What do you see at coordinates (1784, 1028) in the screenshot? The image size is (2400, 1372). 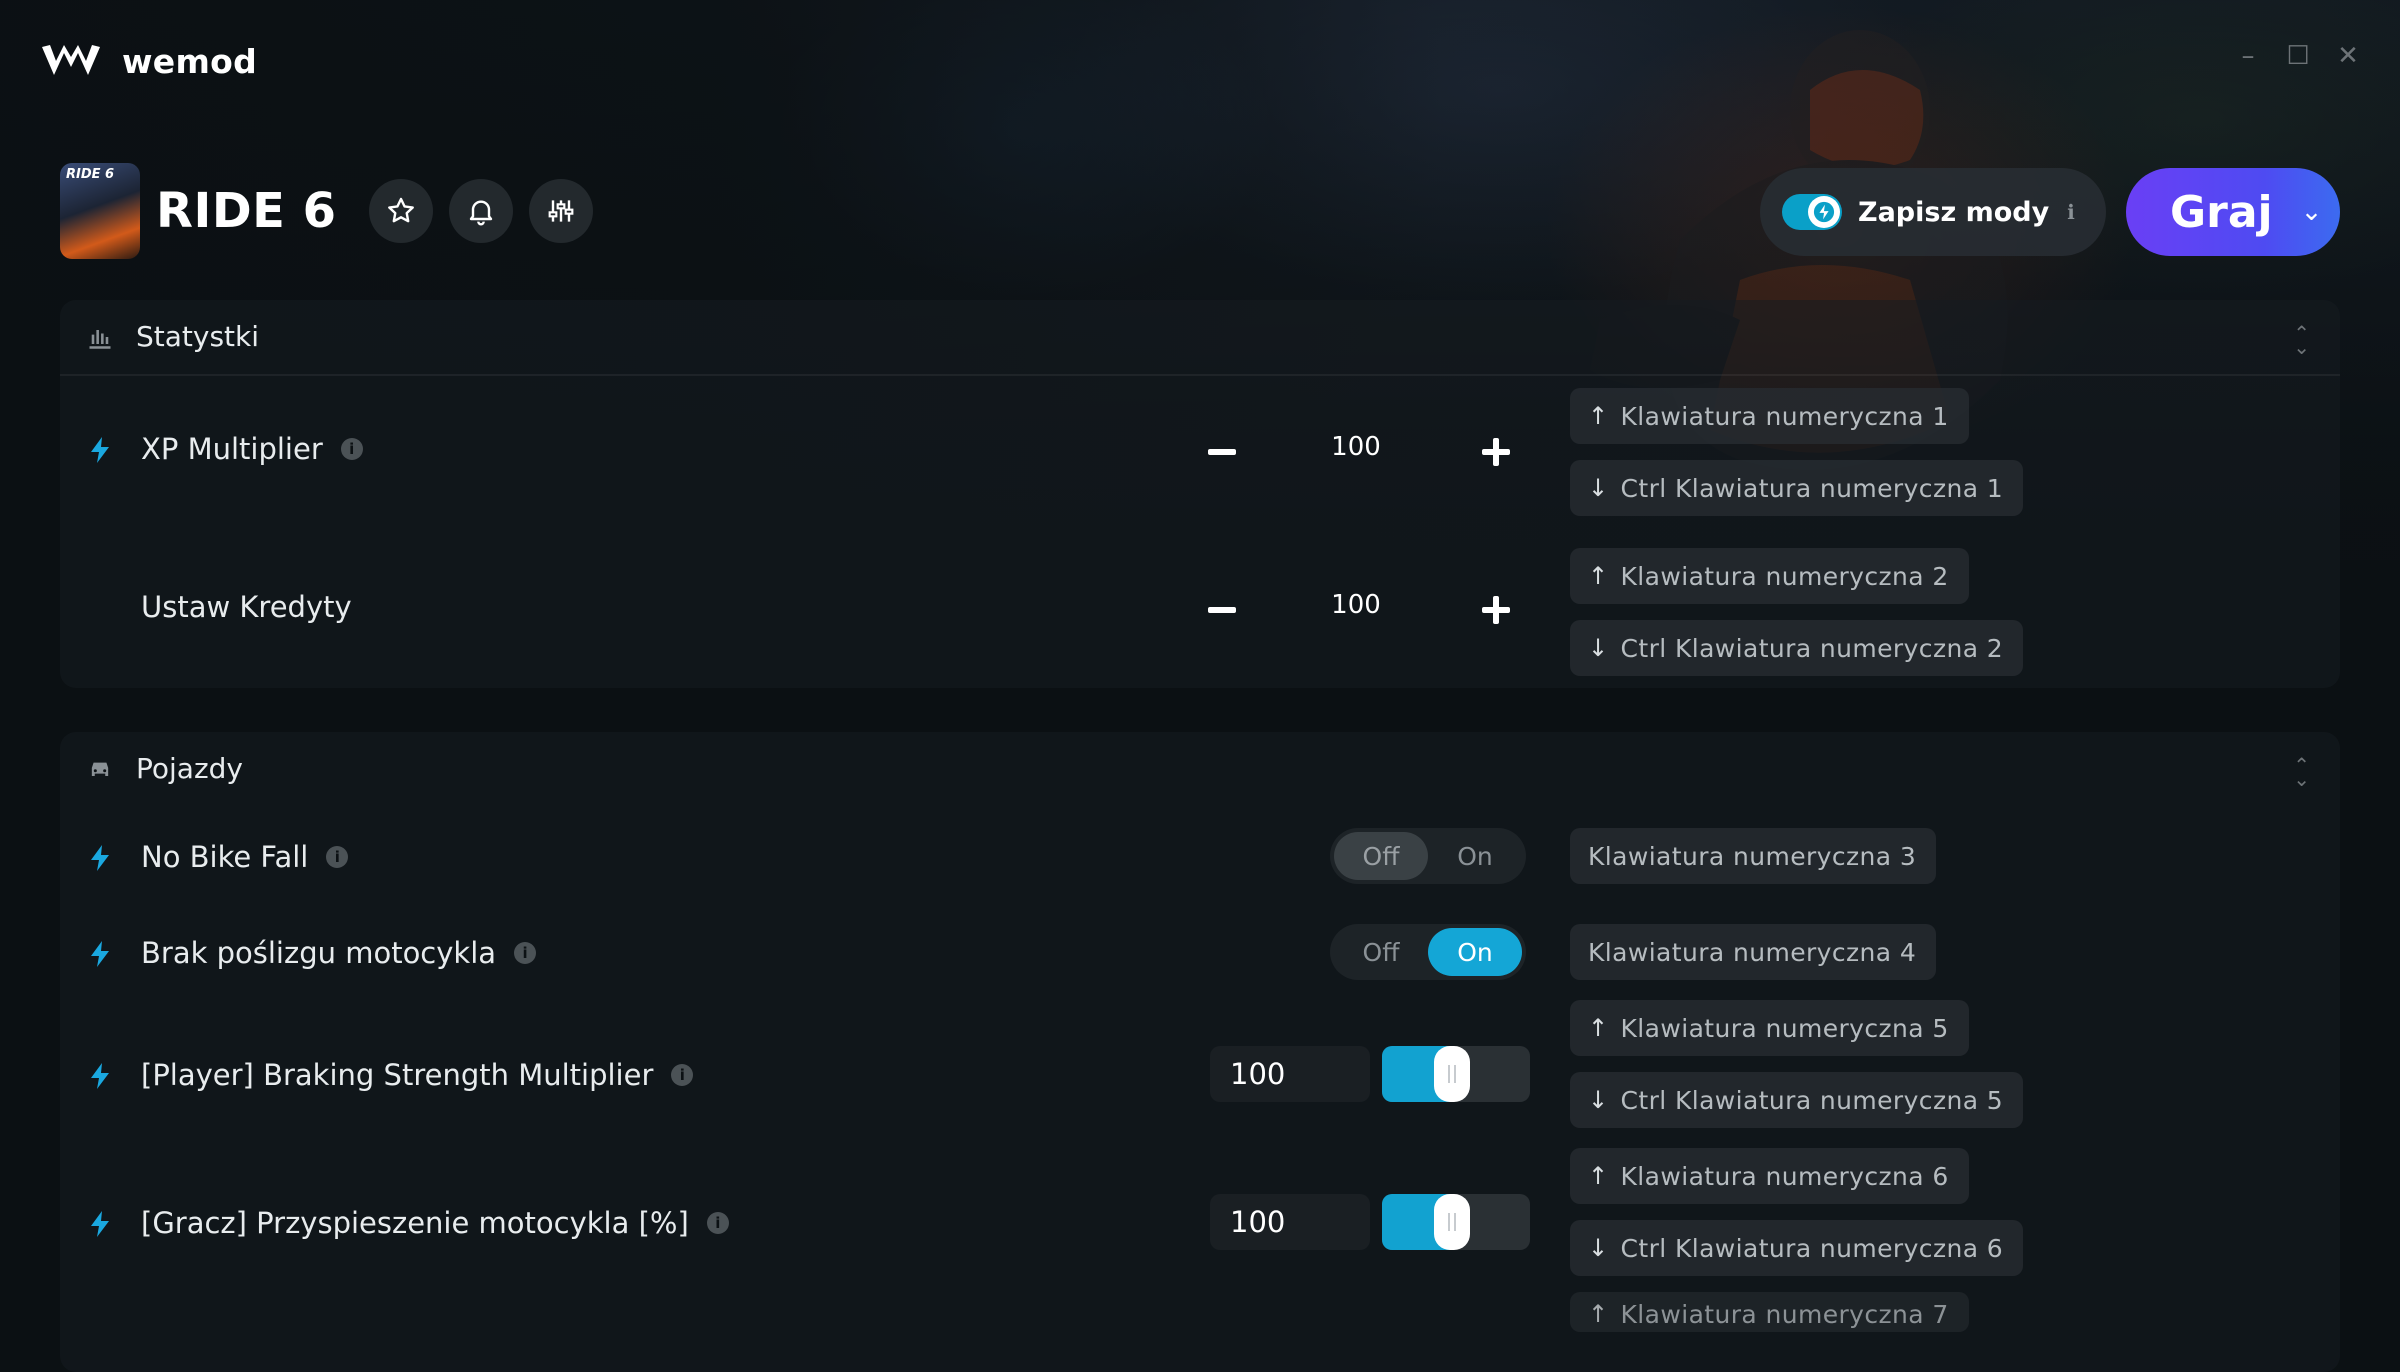 I see `hotkey-text: Klawiatura numeryczna 5` at bounding box center [1784, 1028].